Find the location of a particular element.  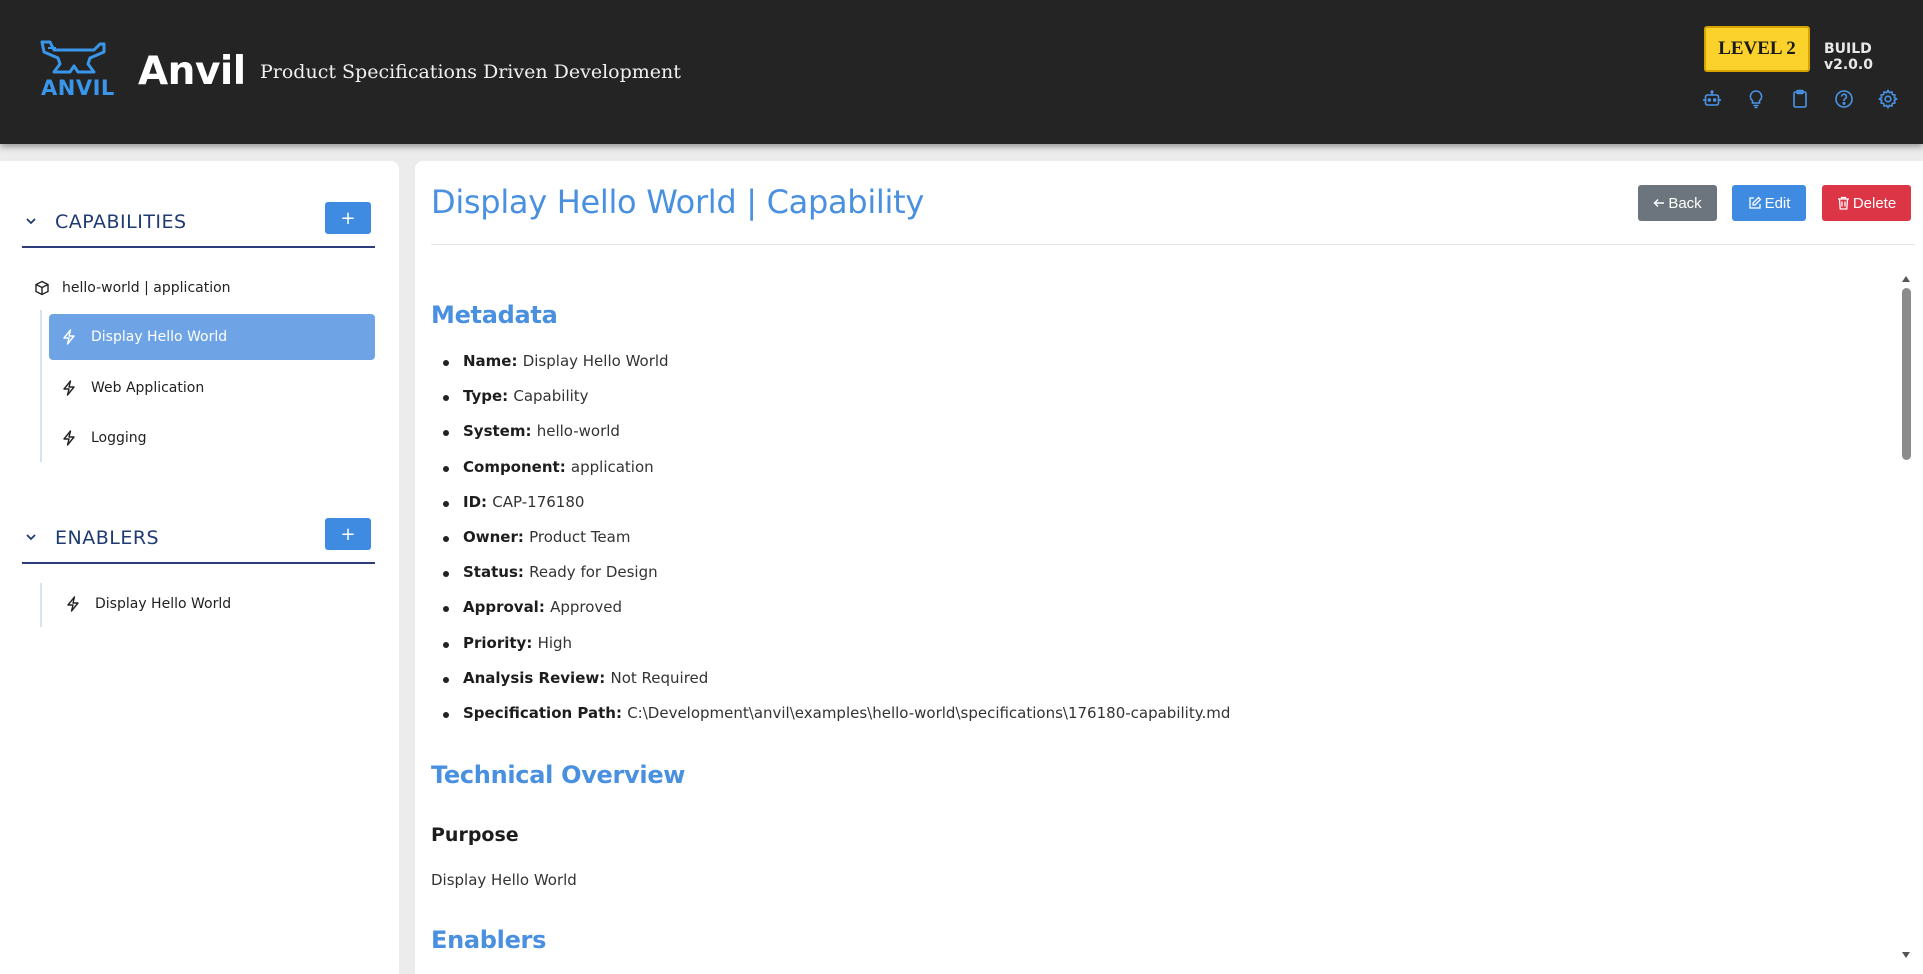

metadata-item: Status: Ready for Design is located at coordinates (830, 580).